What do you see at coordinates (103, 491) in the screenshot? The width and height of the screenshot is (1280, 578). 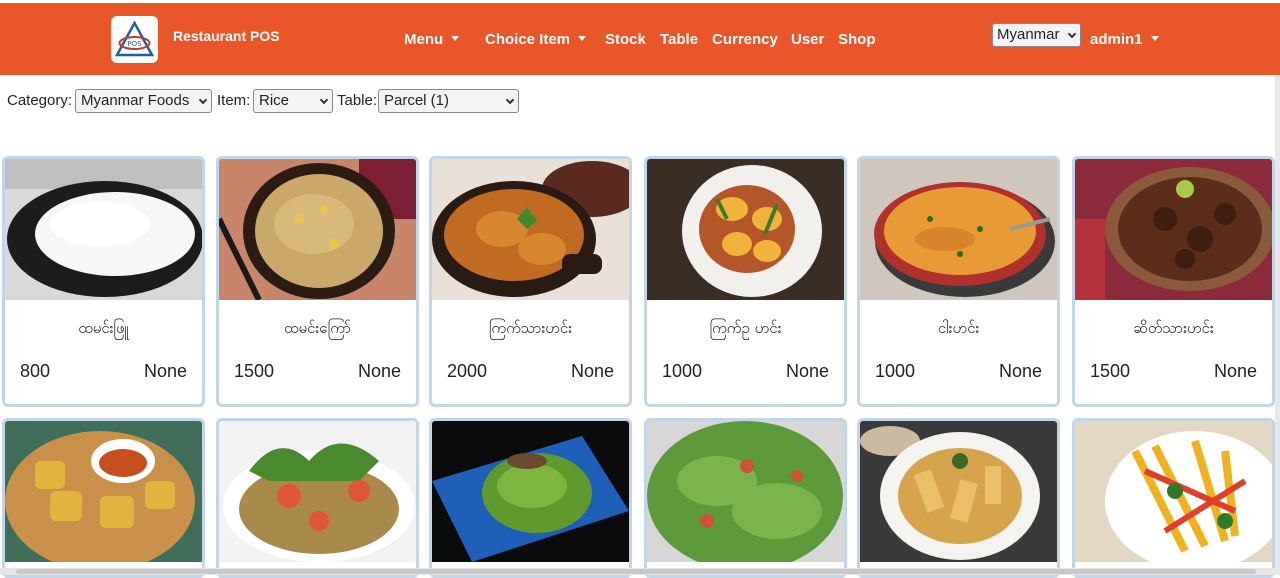 I see `fried-tofu-basket-image` at bounding box center [103, 491].